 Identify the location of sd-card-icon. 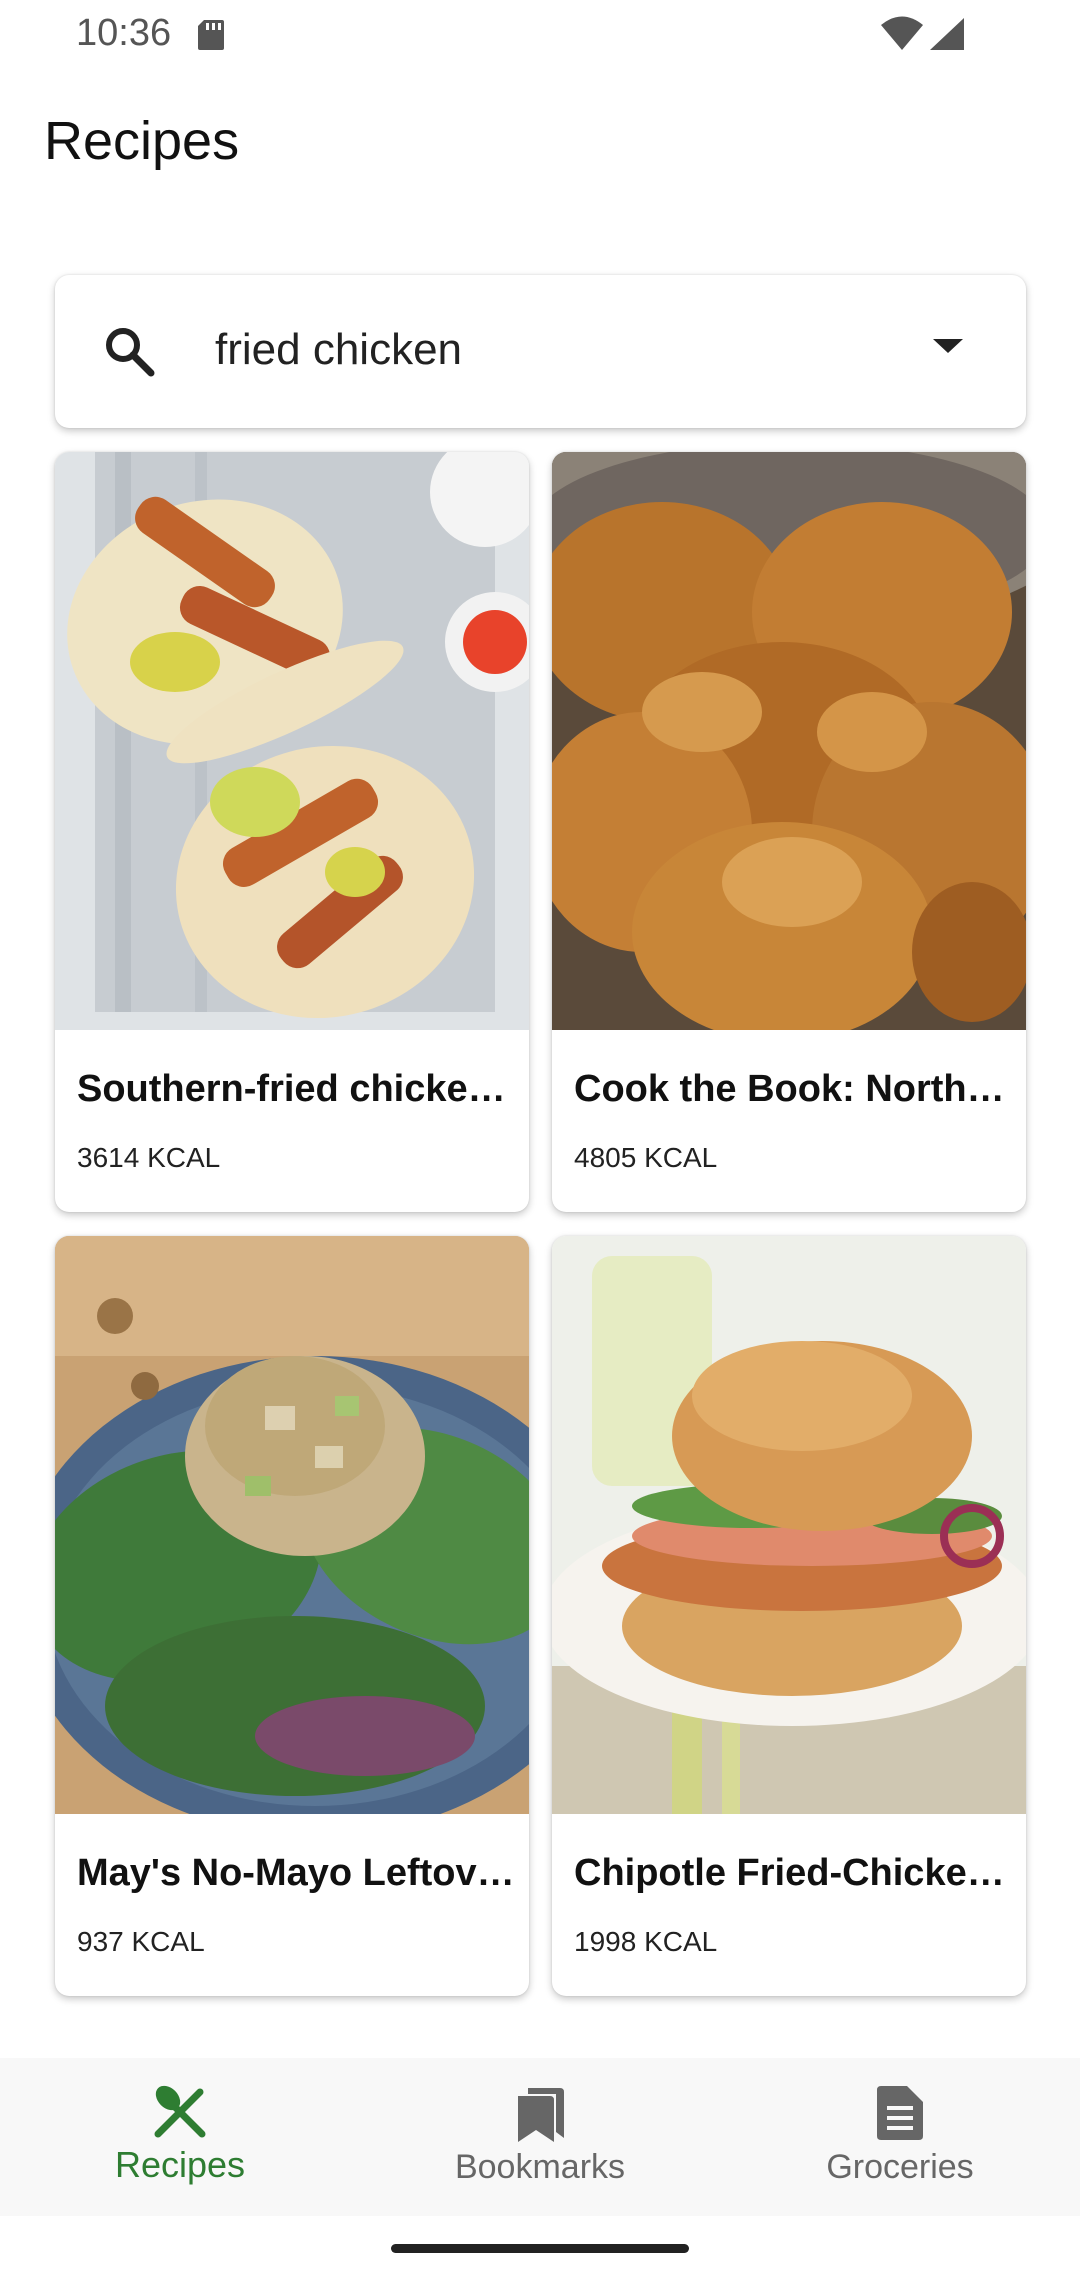
(211, 37).